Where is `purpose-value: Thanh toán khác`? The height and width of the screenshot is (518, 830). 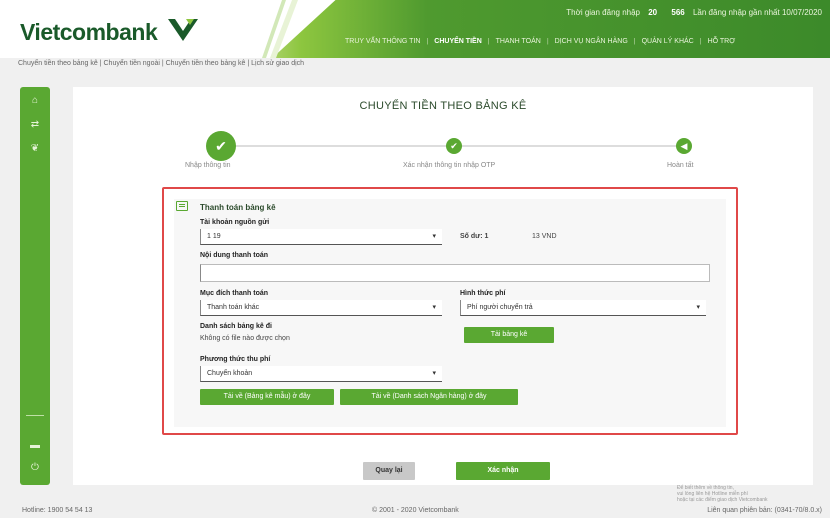
purpose-value: Thanh toán khác is located at coordinates (233, 307).